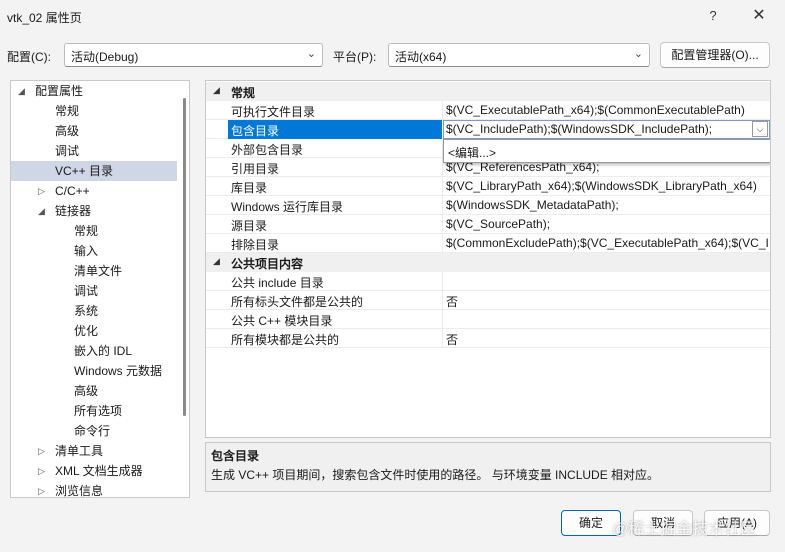  Describe the element at coordinates (100, 331) in the screenshot. I see `tree-item-linker-optimization: 优化` at that location.